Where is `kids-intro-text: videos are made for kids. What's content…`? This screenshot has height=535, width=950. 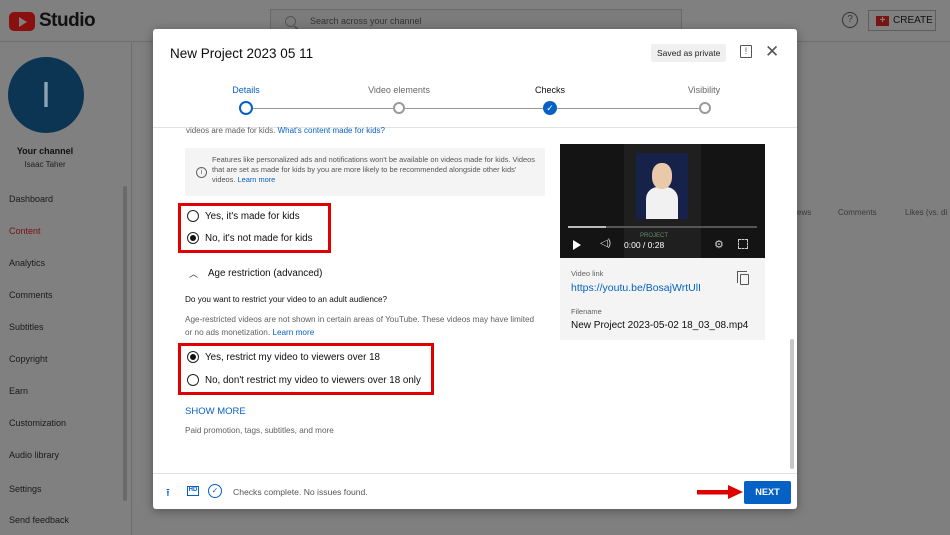
kids-intro-text: videos are made for kids. What's content… is located at coordinates (285, 130).